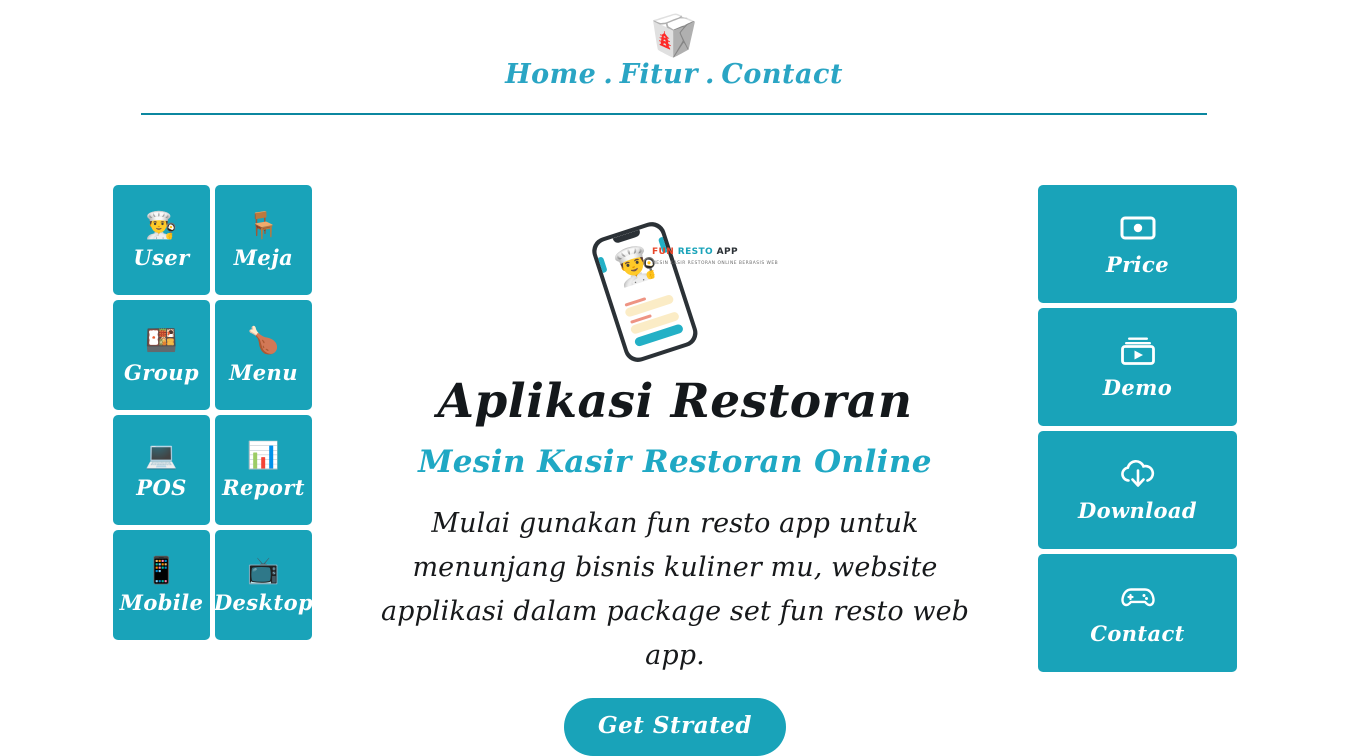  I want to click on tile-mobile: 📱 Mobile, so click(161, 585).